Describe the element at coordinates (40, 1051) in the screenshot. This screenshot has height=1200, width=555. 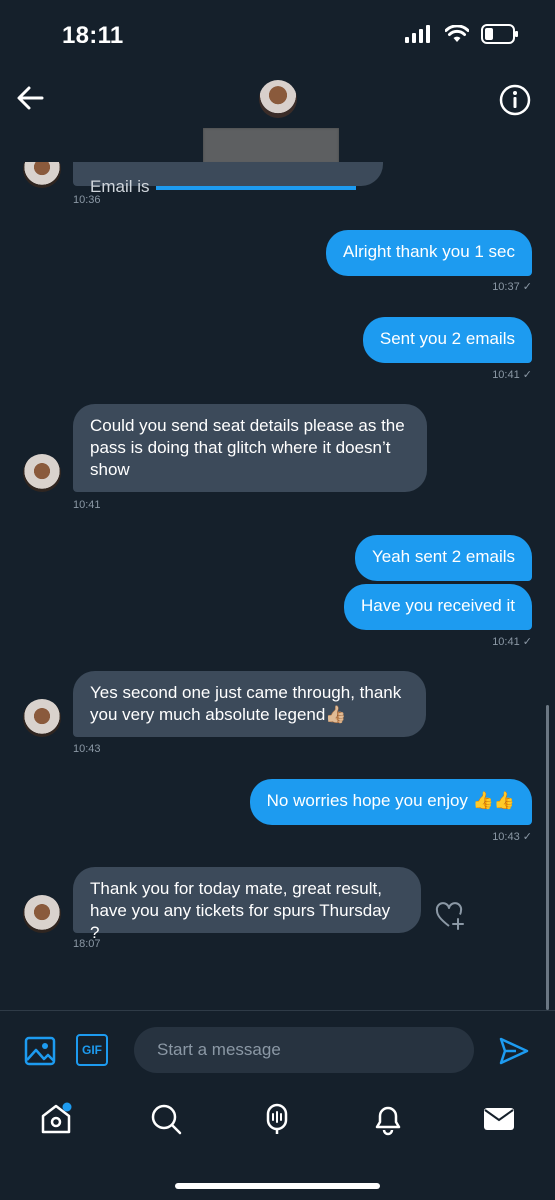
I see `image-icon` at that location.